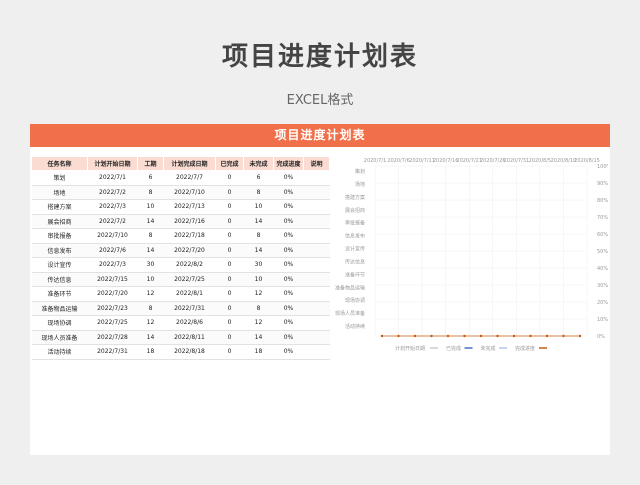 The height and width of the screenshot is (485, 640). Describe the element at coordinates (59, 294) in the screenshot. I see `table-cell: 准备环节` at that location.